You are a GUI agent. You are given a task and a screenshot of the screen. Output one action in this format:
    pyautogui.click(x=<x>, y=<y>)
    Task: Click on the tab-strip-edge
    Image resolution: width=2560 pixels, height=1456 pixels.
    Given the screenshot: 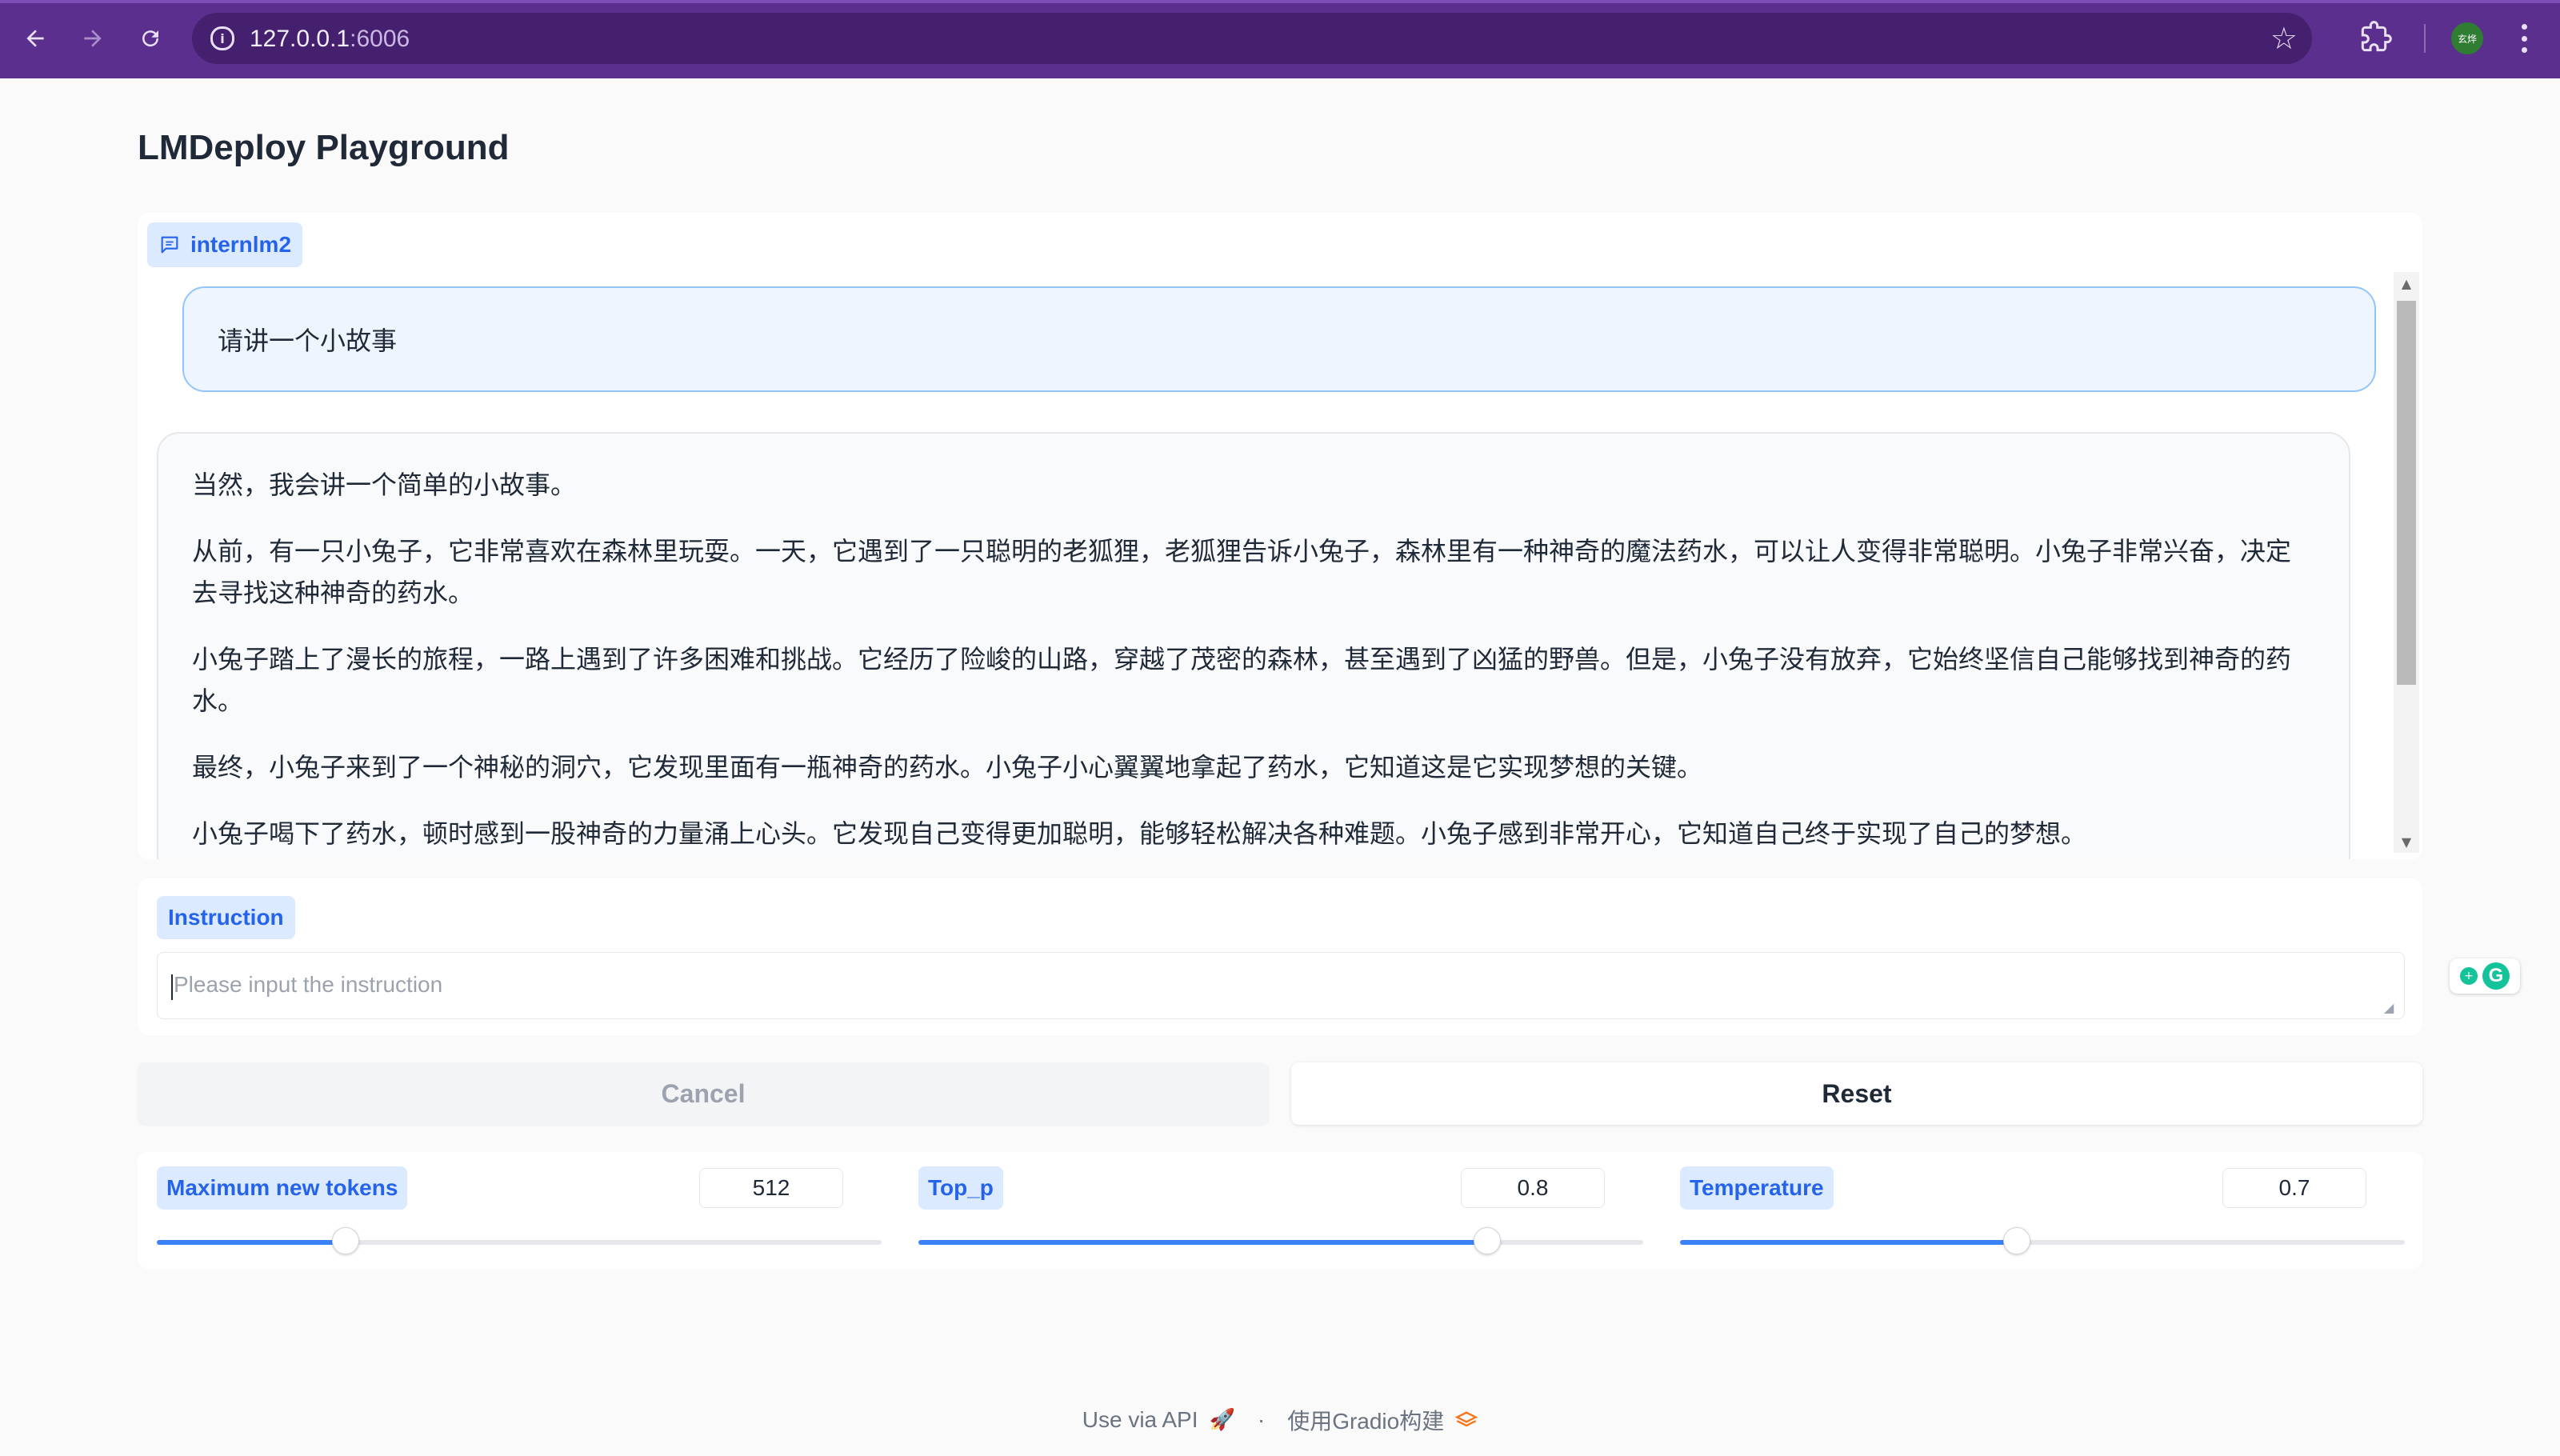 What is the action you would take?
    pyautogui.click(x=1280, y=1)
    